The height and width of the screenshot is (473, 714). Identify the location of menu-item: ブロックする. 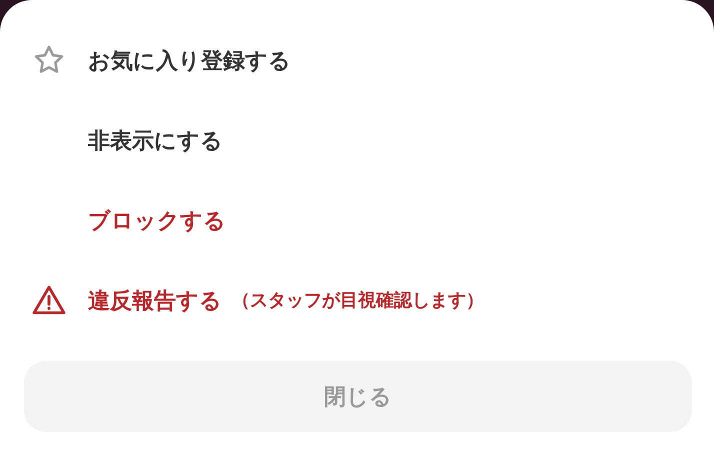
(157, 220).